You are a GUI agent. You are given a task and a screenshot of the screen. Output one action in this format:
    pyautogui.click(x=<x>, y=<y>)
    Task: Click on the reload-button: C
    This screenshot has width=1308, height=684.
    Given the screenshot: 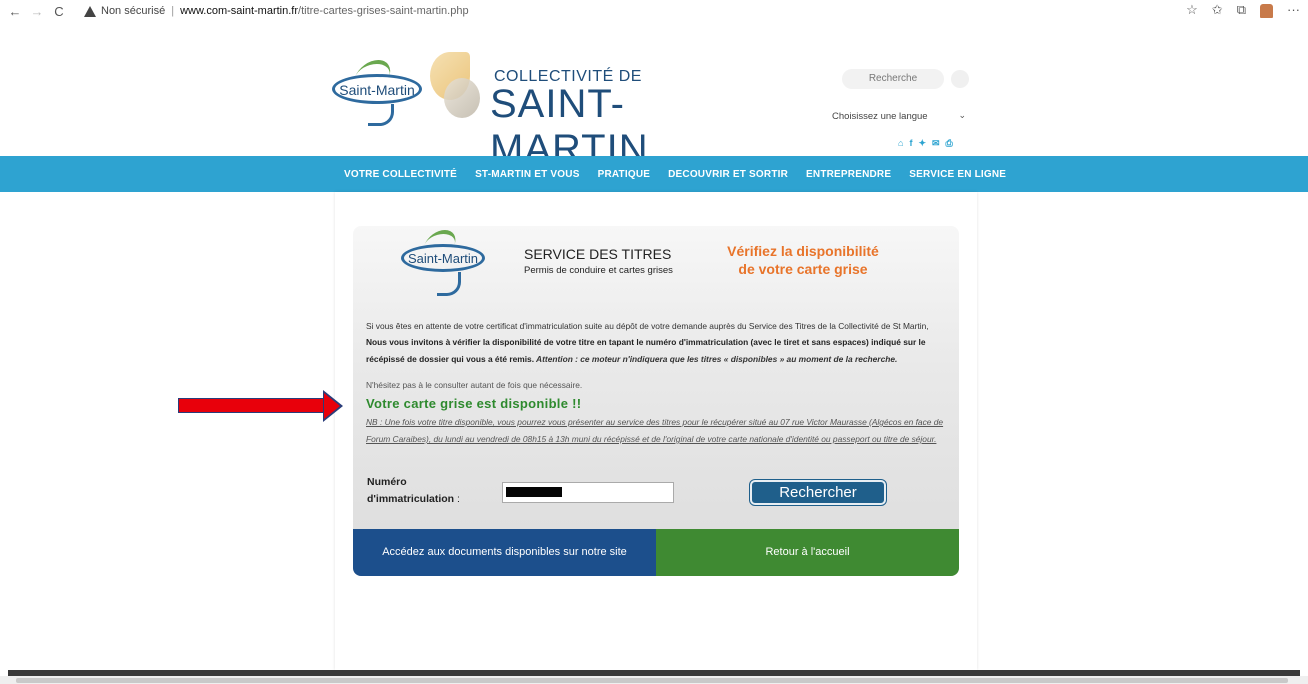 What is the action you would take?
    pyautogui.click(x=59, y=11)
    